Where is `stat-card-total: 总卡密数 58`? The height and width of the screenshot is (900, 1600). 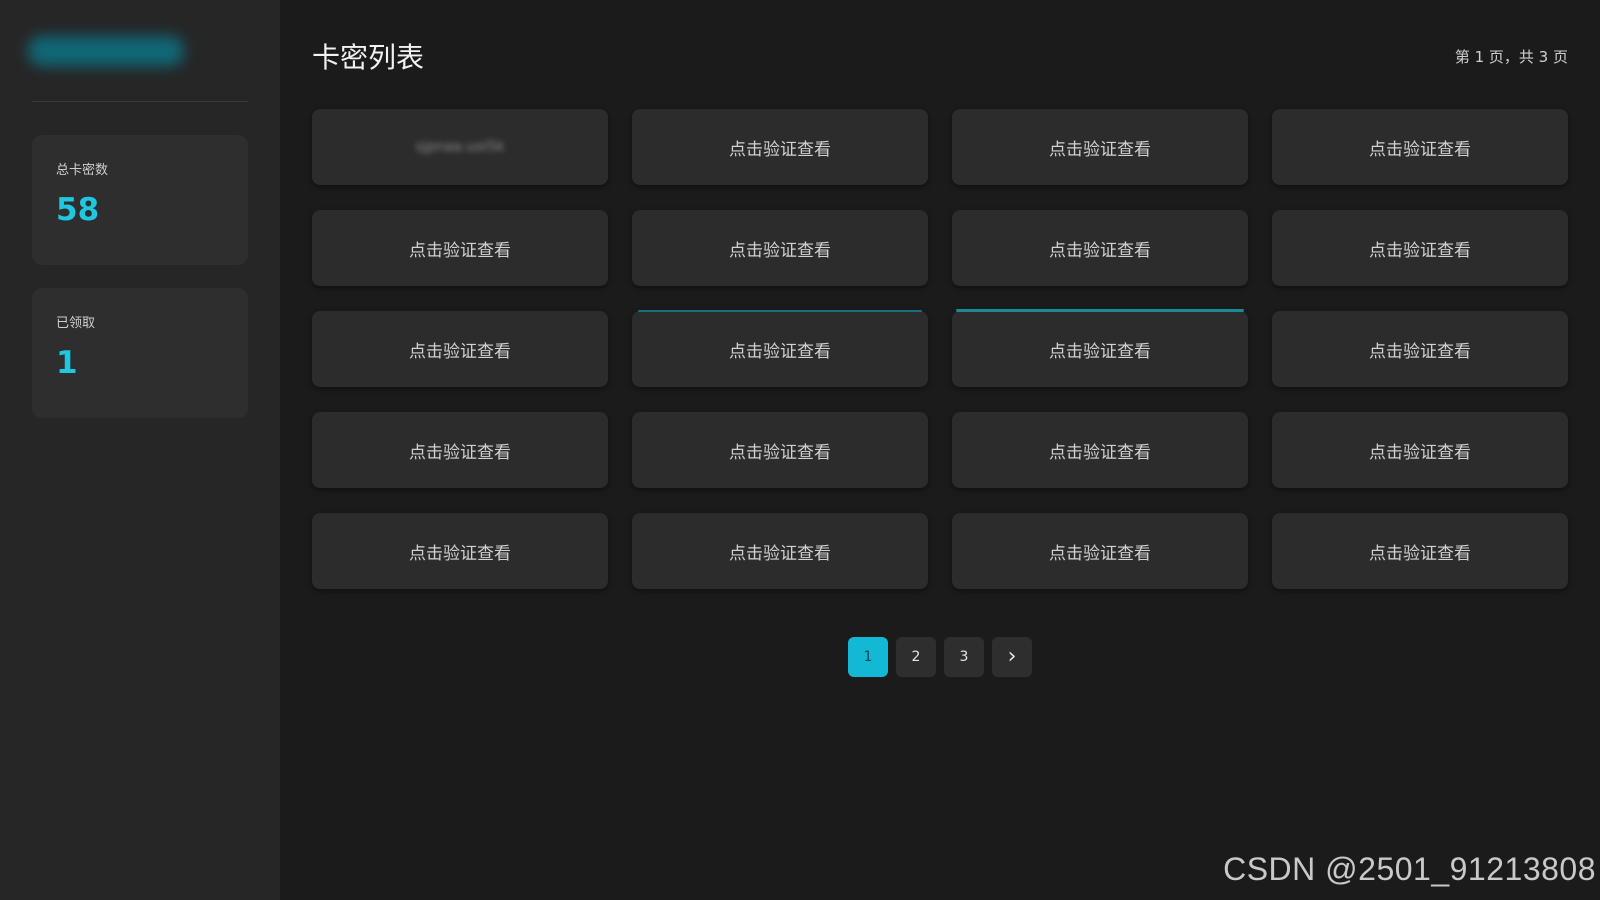 stat-card-total: 总卡密数 58 is located at coordinates (140, 200).